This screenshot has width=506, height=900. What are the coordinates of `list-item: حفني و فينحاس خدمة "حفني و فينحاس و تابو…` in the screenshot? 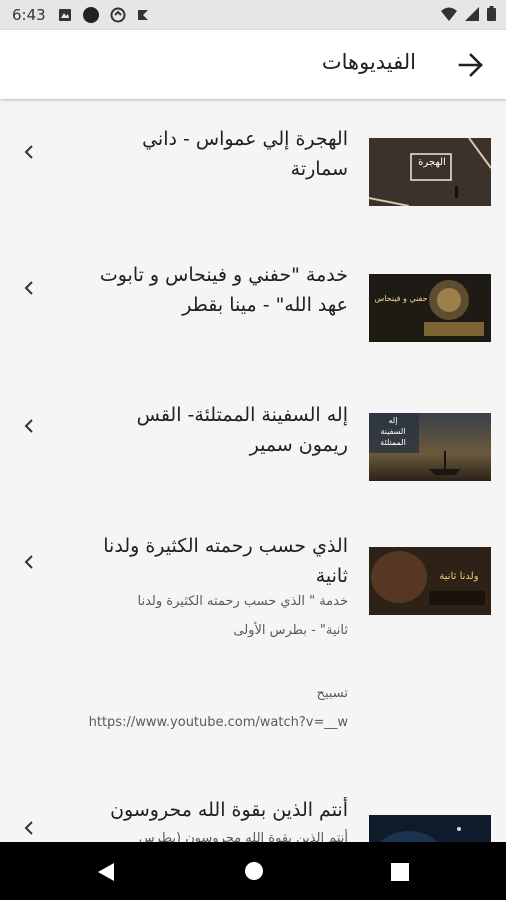 It's located at (253, 316).